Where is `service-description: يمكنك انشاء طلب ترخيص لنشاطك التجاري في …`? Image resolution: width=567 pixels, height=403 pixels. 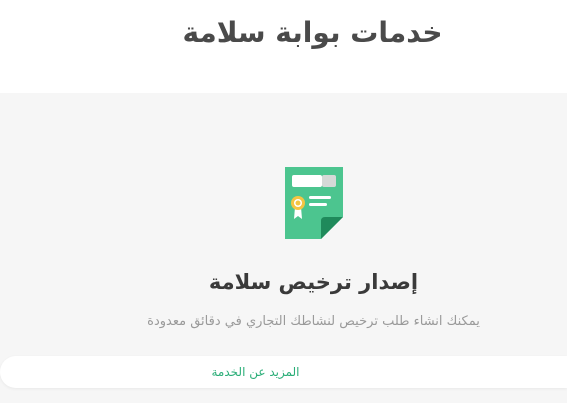
service-description: يمكنك انشاء طلب ترخيص لنشاطك التجاري في … is located at coordinates (313, 321).